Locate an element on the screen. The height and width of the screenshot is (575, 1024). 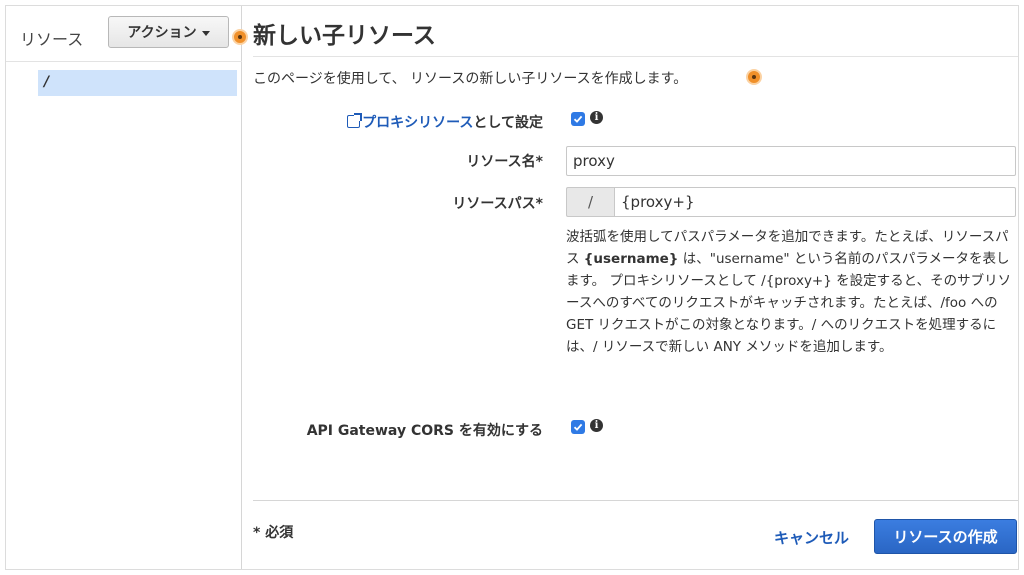
resource-path-input is located at coordinates (815, 202).